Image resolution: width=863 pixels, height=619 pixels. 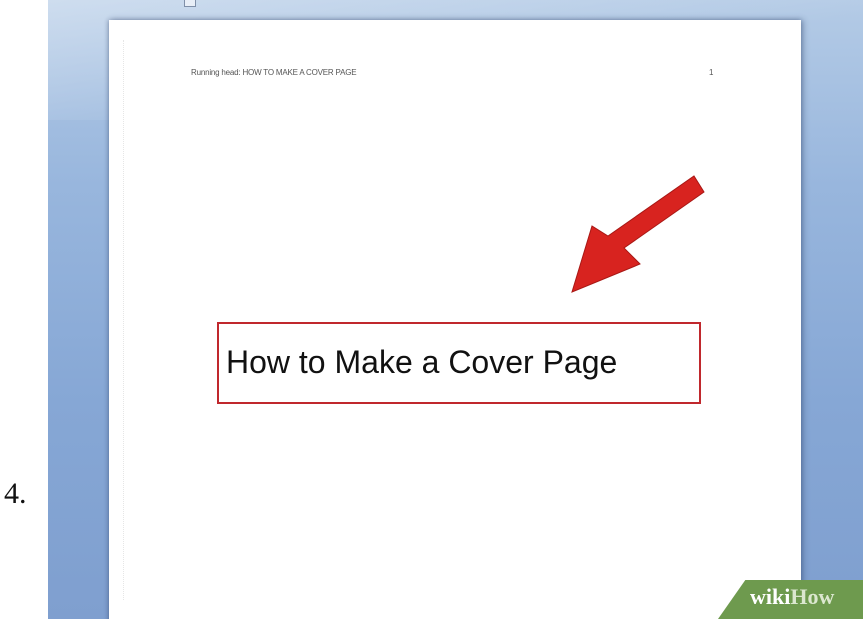 I want to click on page-number: 1, so click(x=711, y=72).